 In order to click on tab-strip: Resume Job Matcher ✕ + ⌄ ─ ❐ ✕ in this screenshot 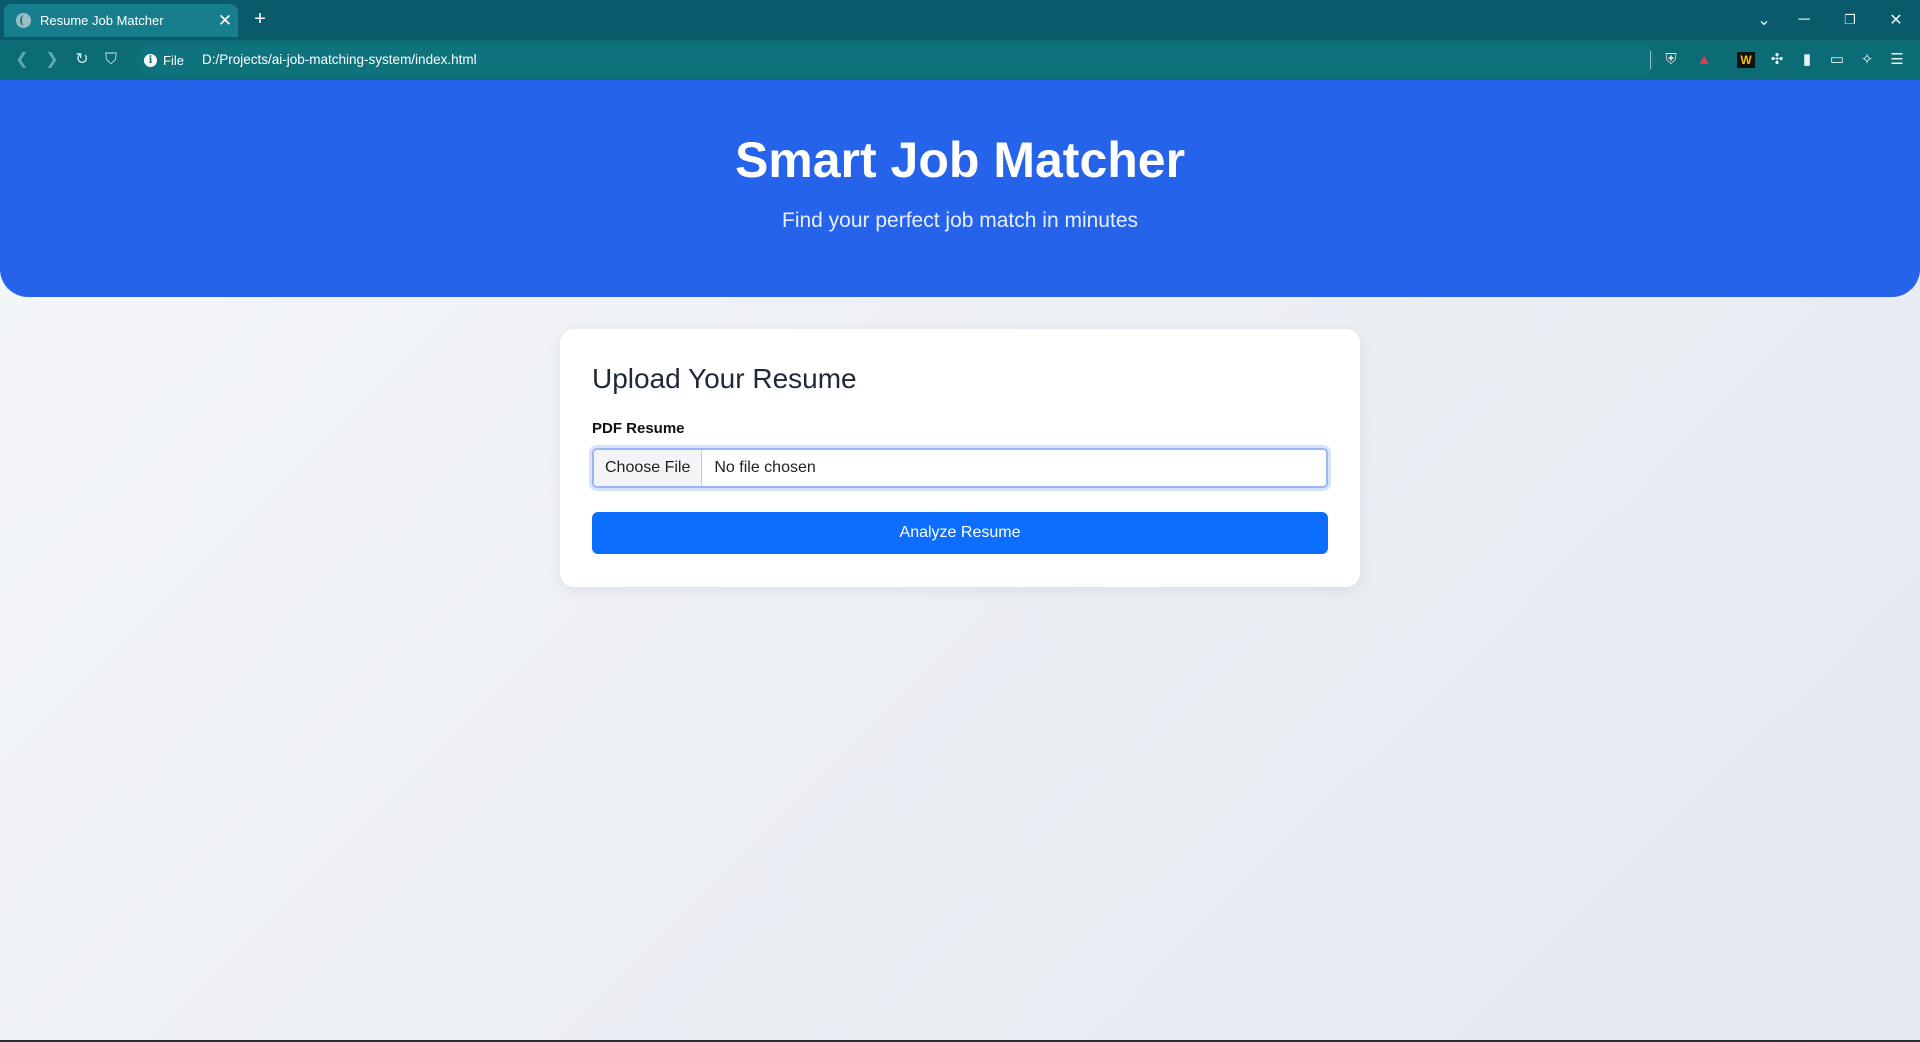, I will do `click(960, 20)`.